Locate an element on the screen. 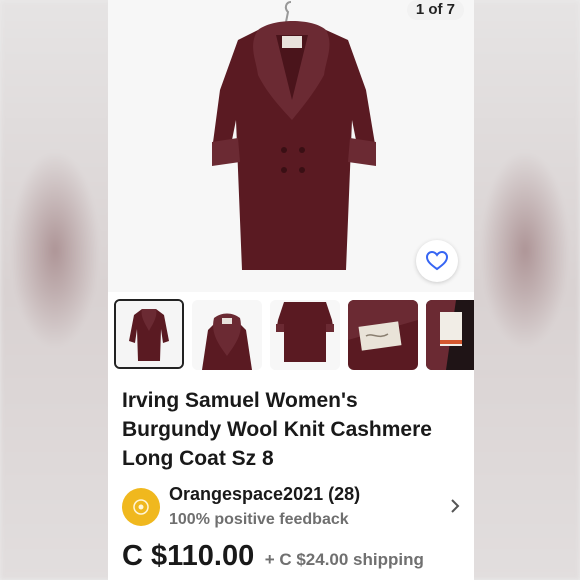  thumbnail-tag-image is located at coordinates (450, 335).